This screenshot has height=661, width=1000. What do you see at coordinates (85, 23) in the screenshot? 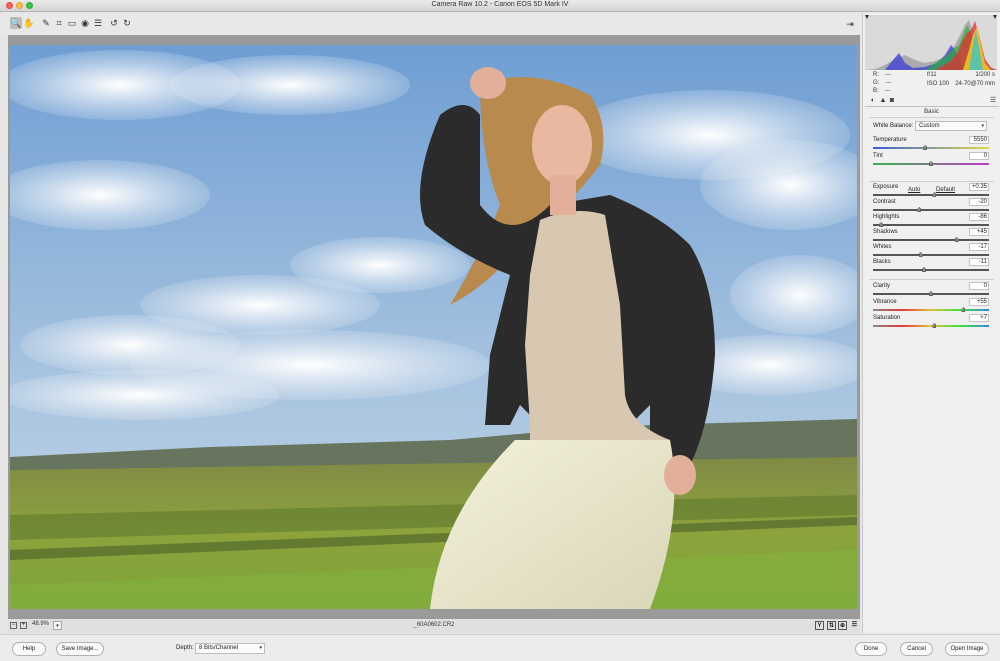
I see `redeye-tool-icon: ◉` at bounding box center [85, 23].